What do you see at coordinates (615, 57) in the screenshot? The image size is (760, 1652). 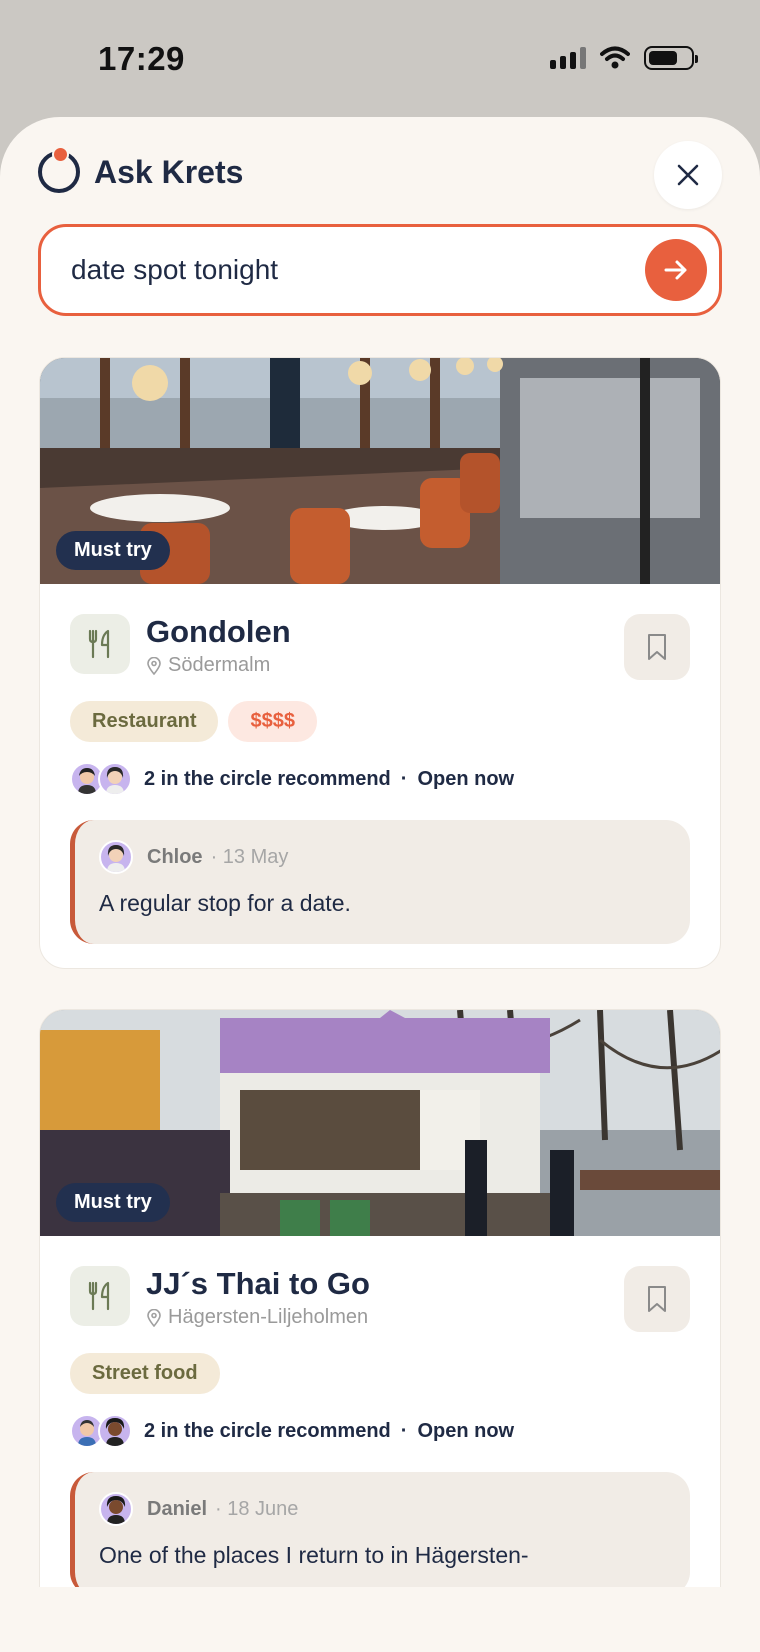 I see `wifi-icon` at bounding box center [615, 57].